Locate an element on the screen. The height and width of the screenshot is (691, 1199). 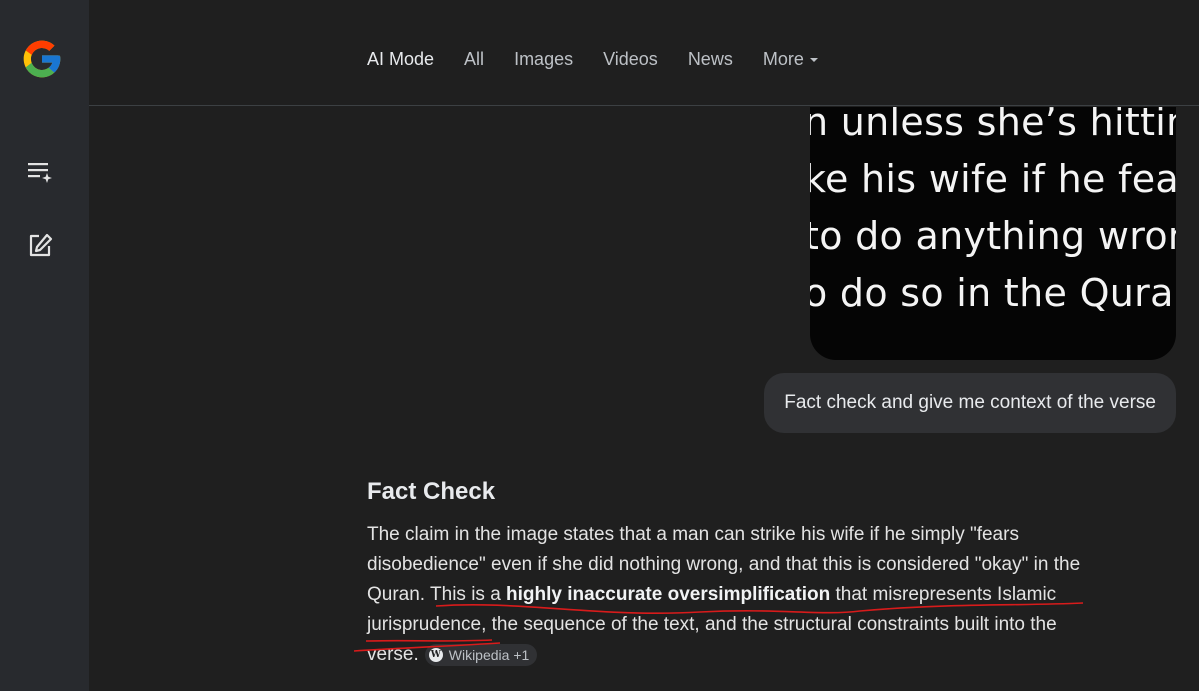
tab-images: Images is located at coordinates (543, 59).